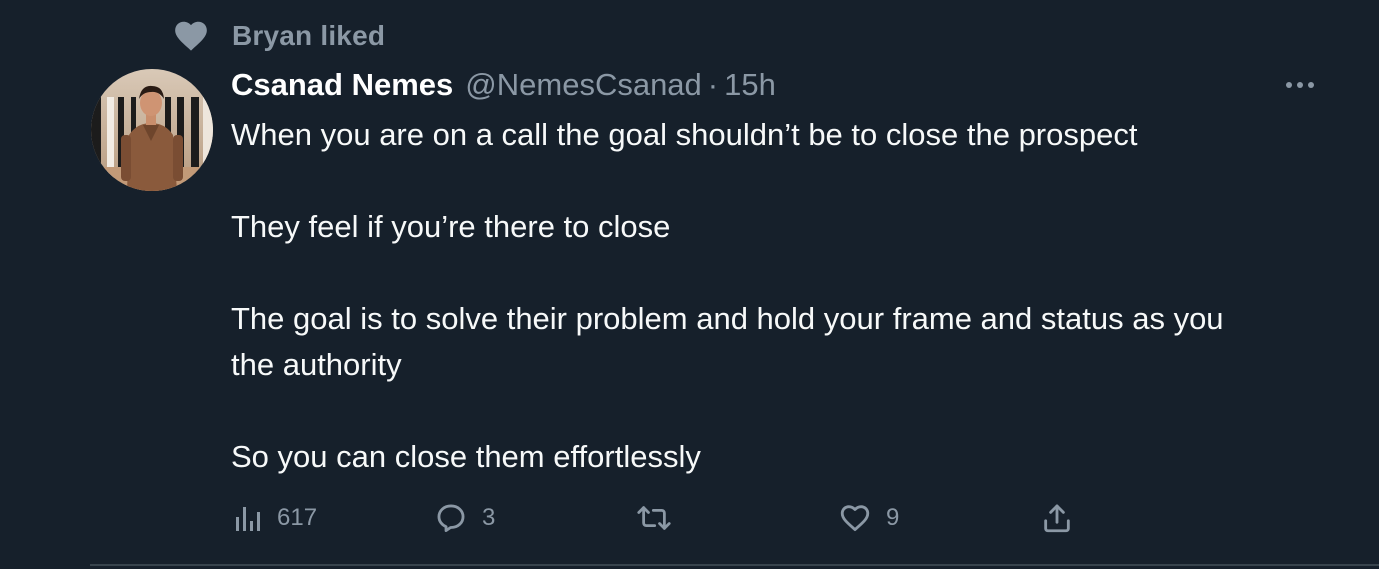  What do you see at coordinates (342, 85) in the screenshot?
I see `author-display-name: Csanad Nemes` at bounding box center [342, 85].